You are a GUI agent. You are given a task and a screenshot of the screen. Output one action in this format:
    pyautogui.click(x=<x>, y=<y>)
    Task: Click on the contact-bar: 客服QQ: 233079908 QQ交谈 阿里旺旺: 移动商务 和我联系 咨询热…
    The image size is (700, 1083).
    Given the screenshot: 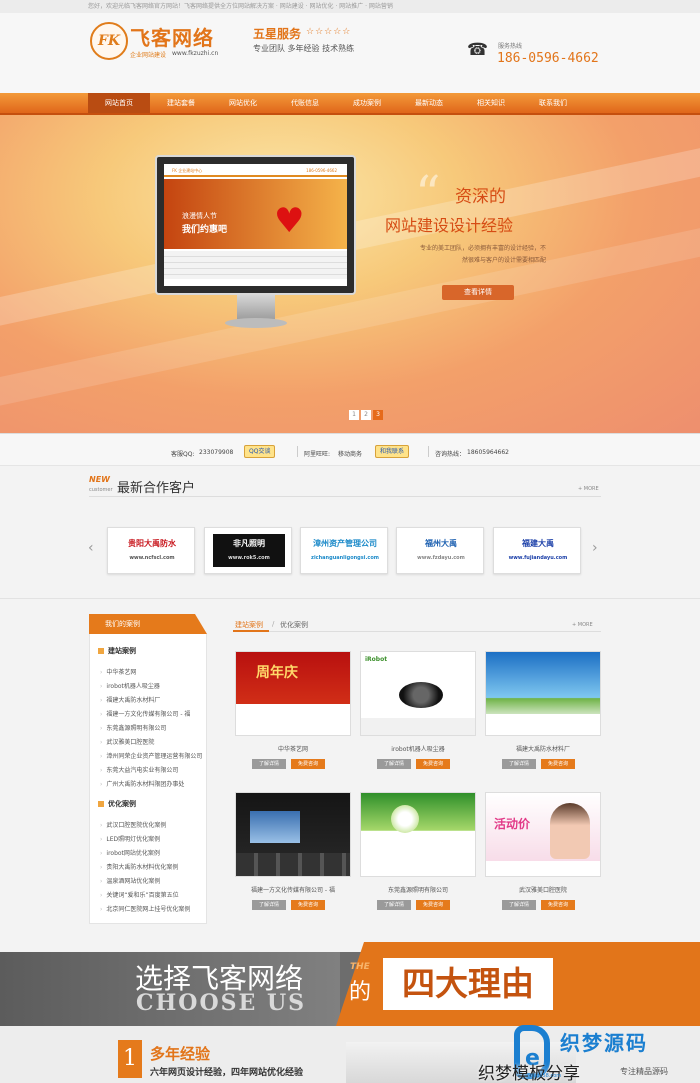 What is the action you would take?
    pyautogui.click(x=350, y=449)
    